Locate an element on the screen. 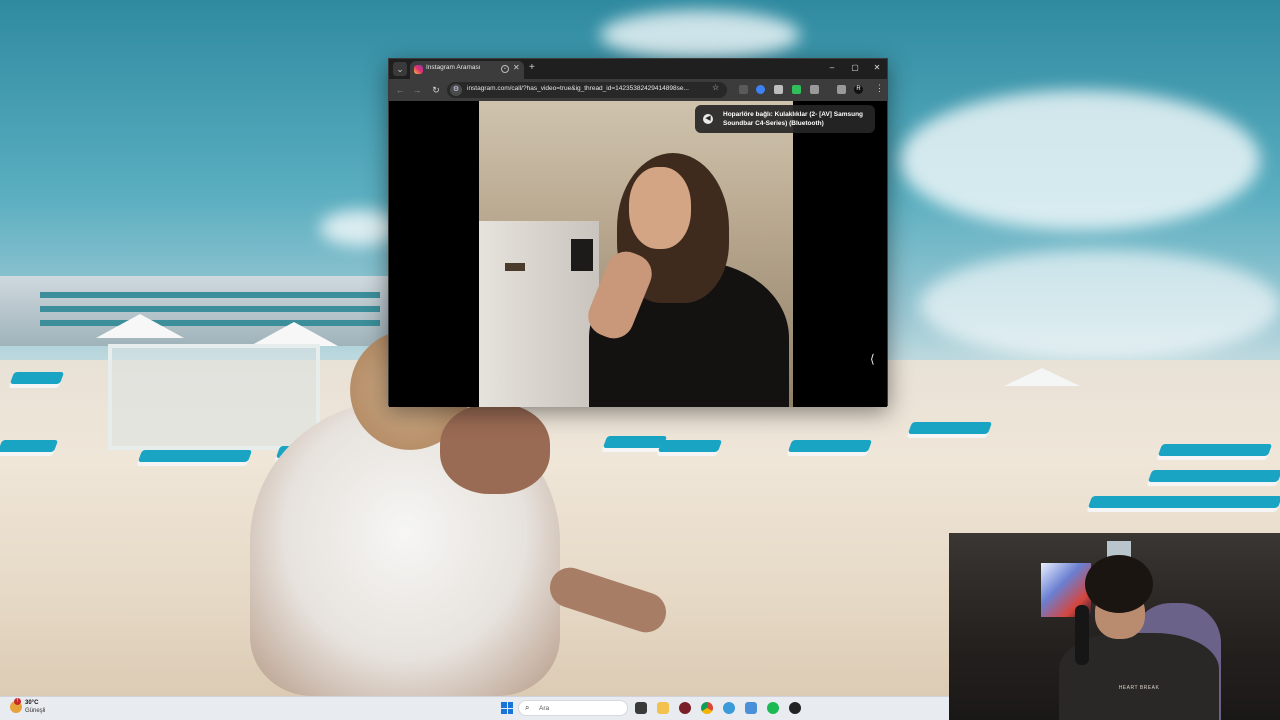 The height and width of the screenshot is (720, 1280). temperature-text: 30°C is located at coordinates (32, 703).